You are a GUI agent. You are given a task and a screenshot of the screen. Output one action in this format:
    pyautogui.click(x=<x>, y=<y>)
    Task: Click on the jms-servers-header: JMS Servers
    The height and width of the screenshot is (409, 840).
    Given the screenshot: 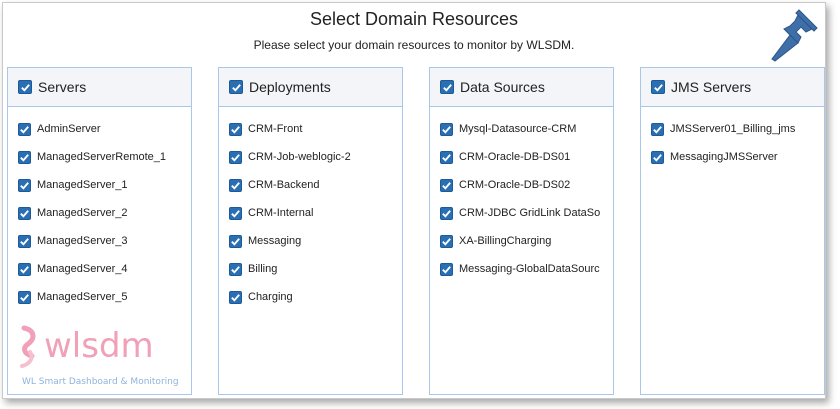 What is the action you would take?
    pyautogui.click(x=732, y=87)
    